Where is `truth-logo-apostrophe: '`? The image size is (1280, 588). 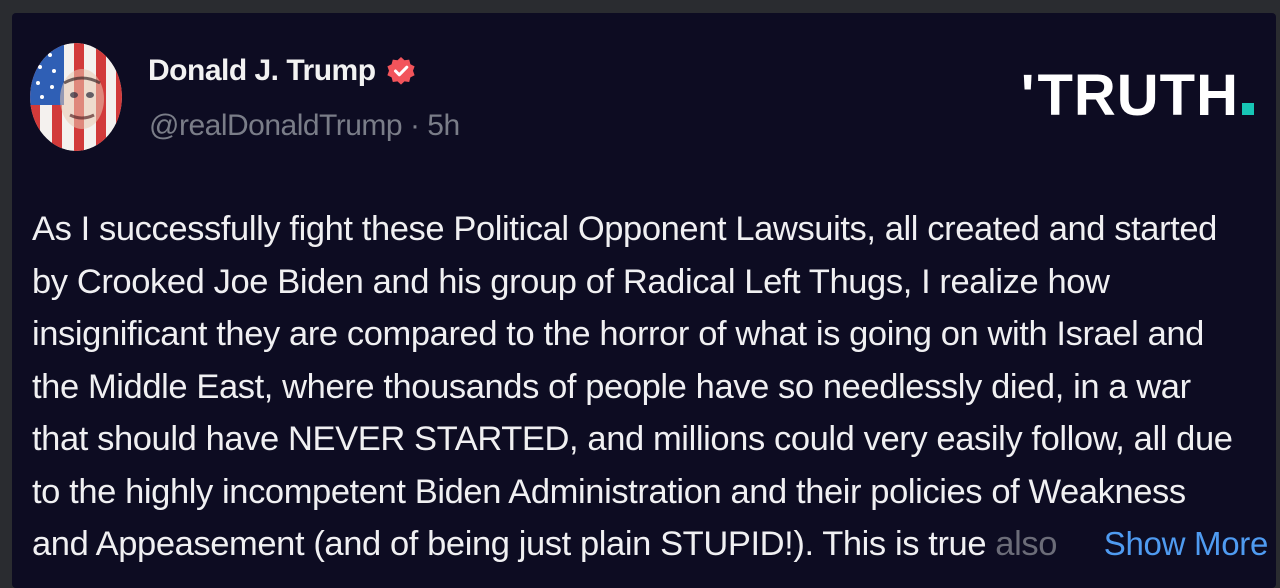
truth-logo-apostrophe: ' is located at coordinates (1028, 95).